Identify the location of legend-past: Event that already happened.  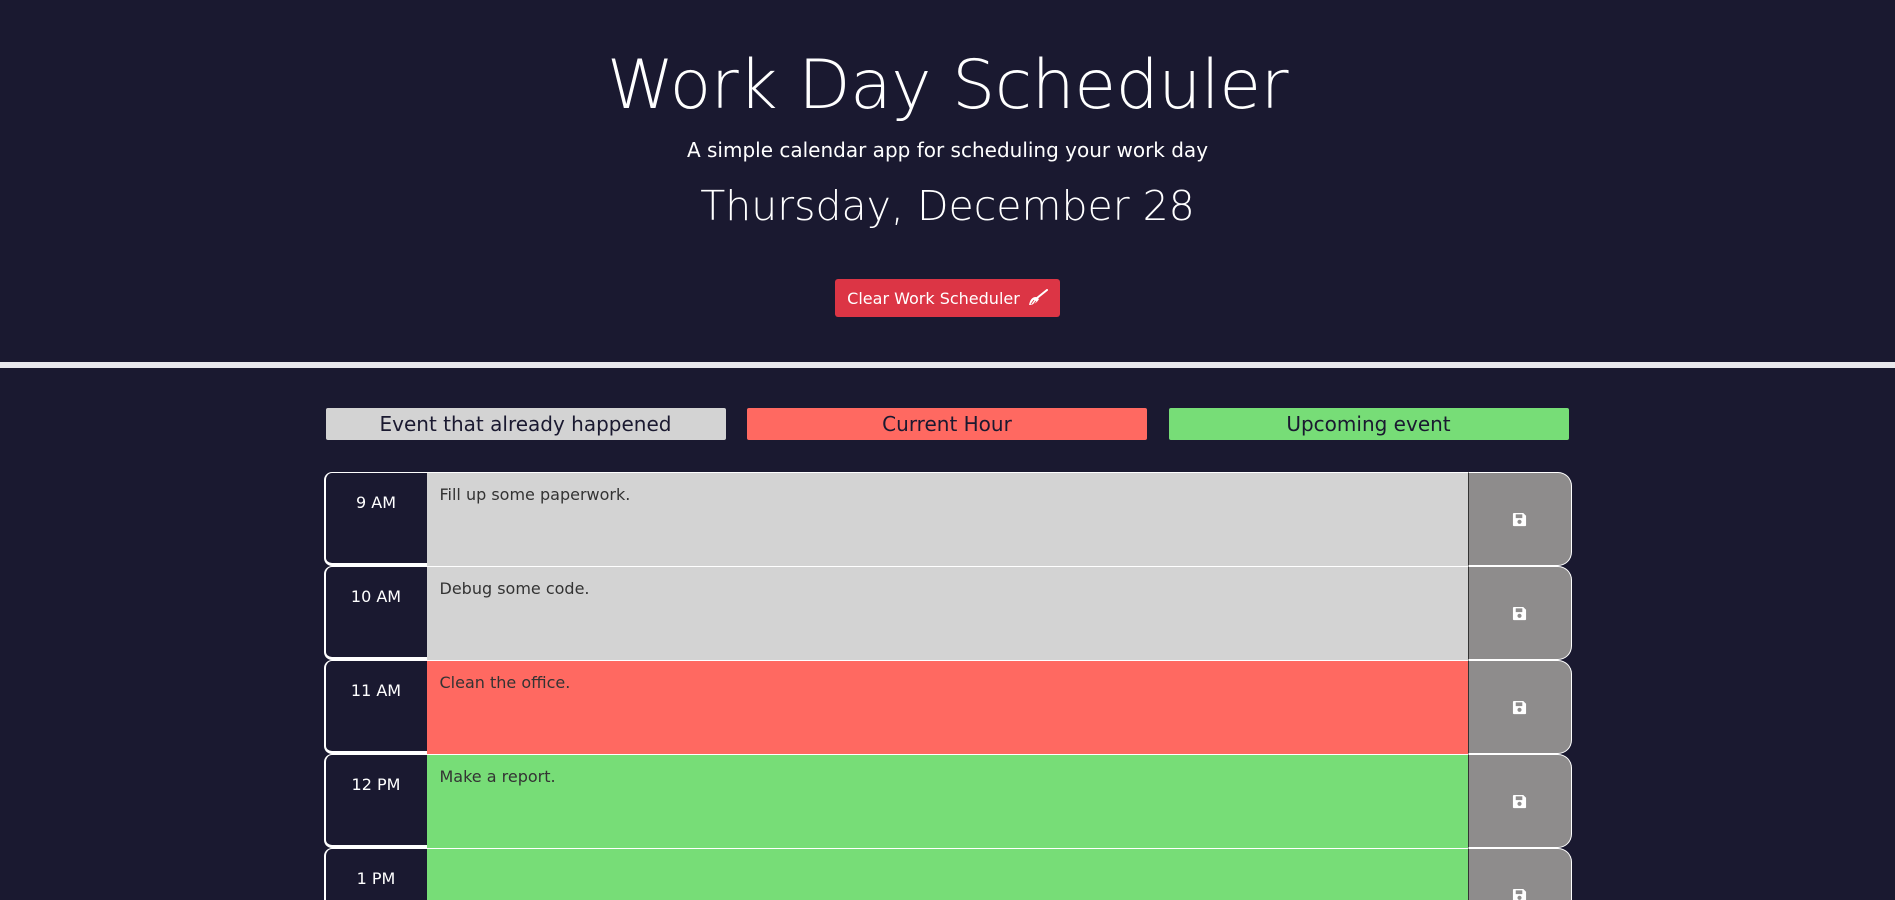
(525, 424).